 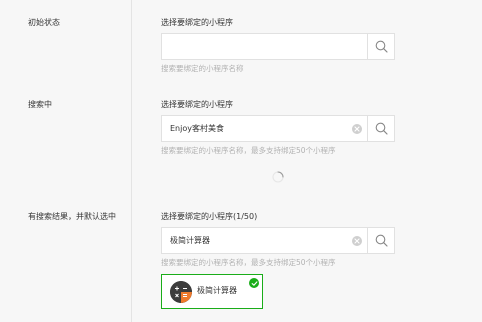 I want to click on column-divider, so click(x=131, y=161).